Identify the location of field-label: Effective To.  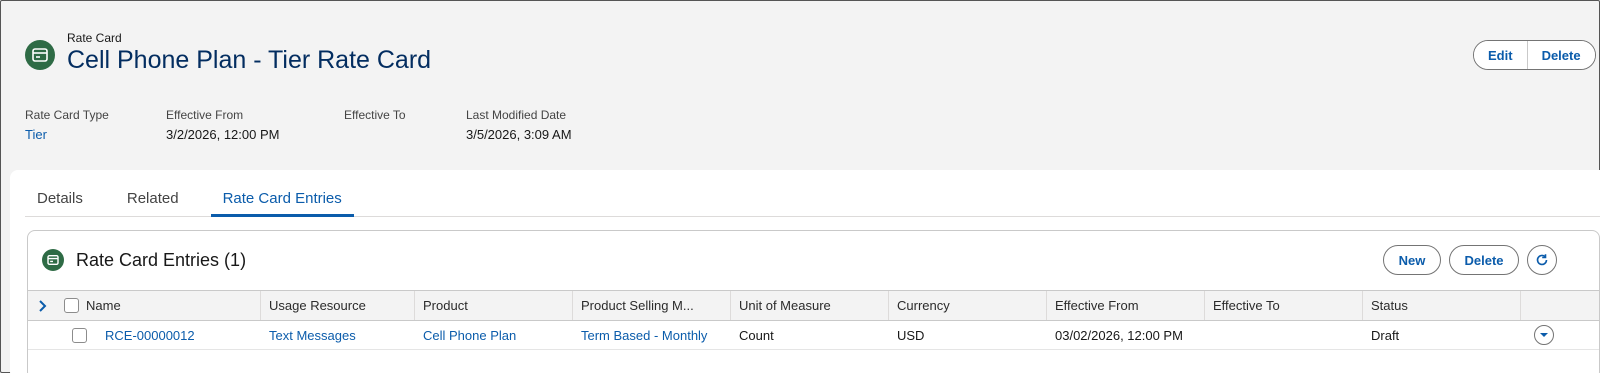
(375, 115).